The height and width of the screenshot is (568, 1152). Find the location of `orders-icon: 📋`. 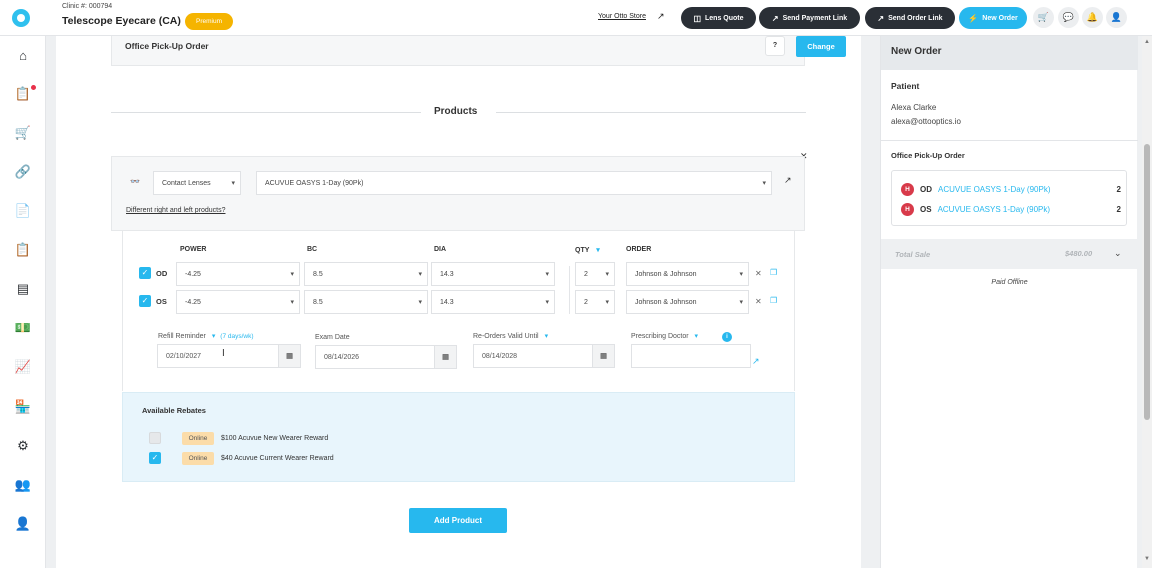

orders-icon: 📋 is located at coordinates (23, 94).